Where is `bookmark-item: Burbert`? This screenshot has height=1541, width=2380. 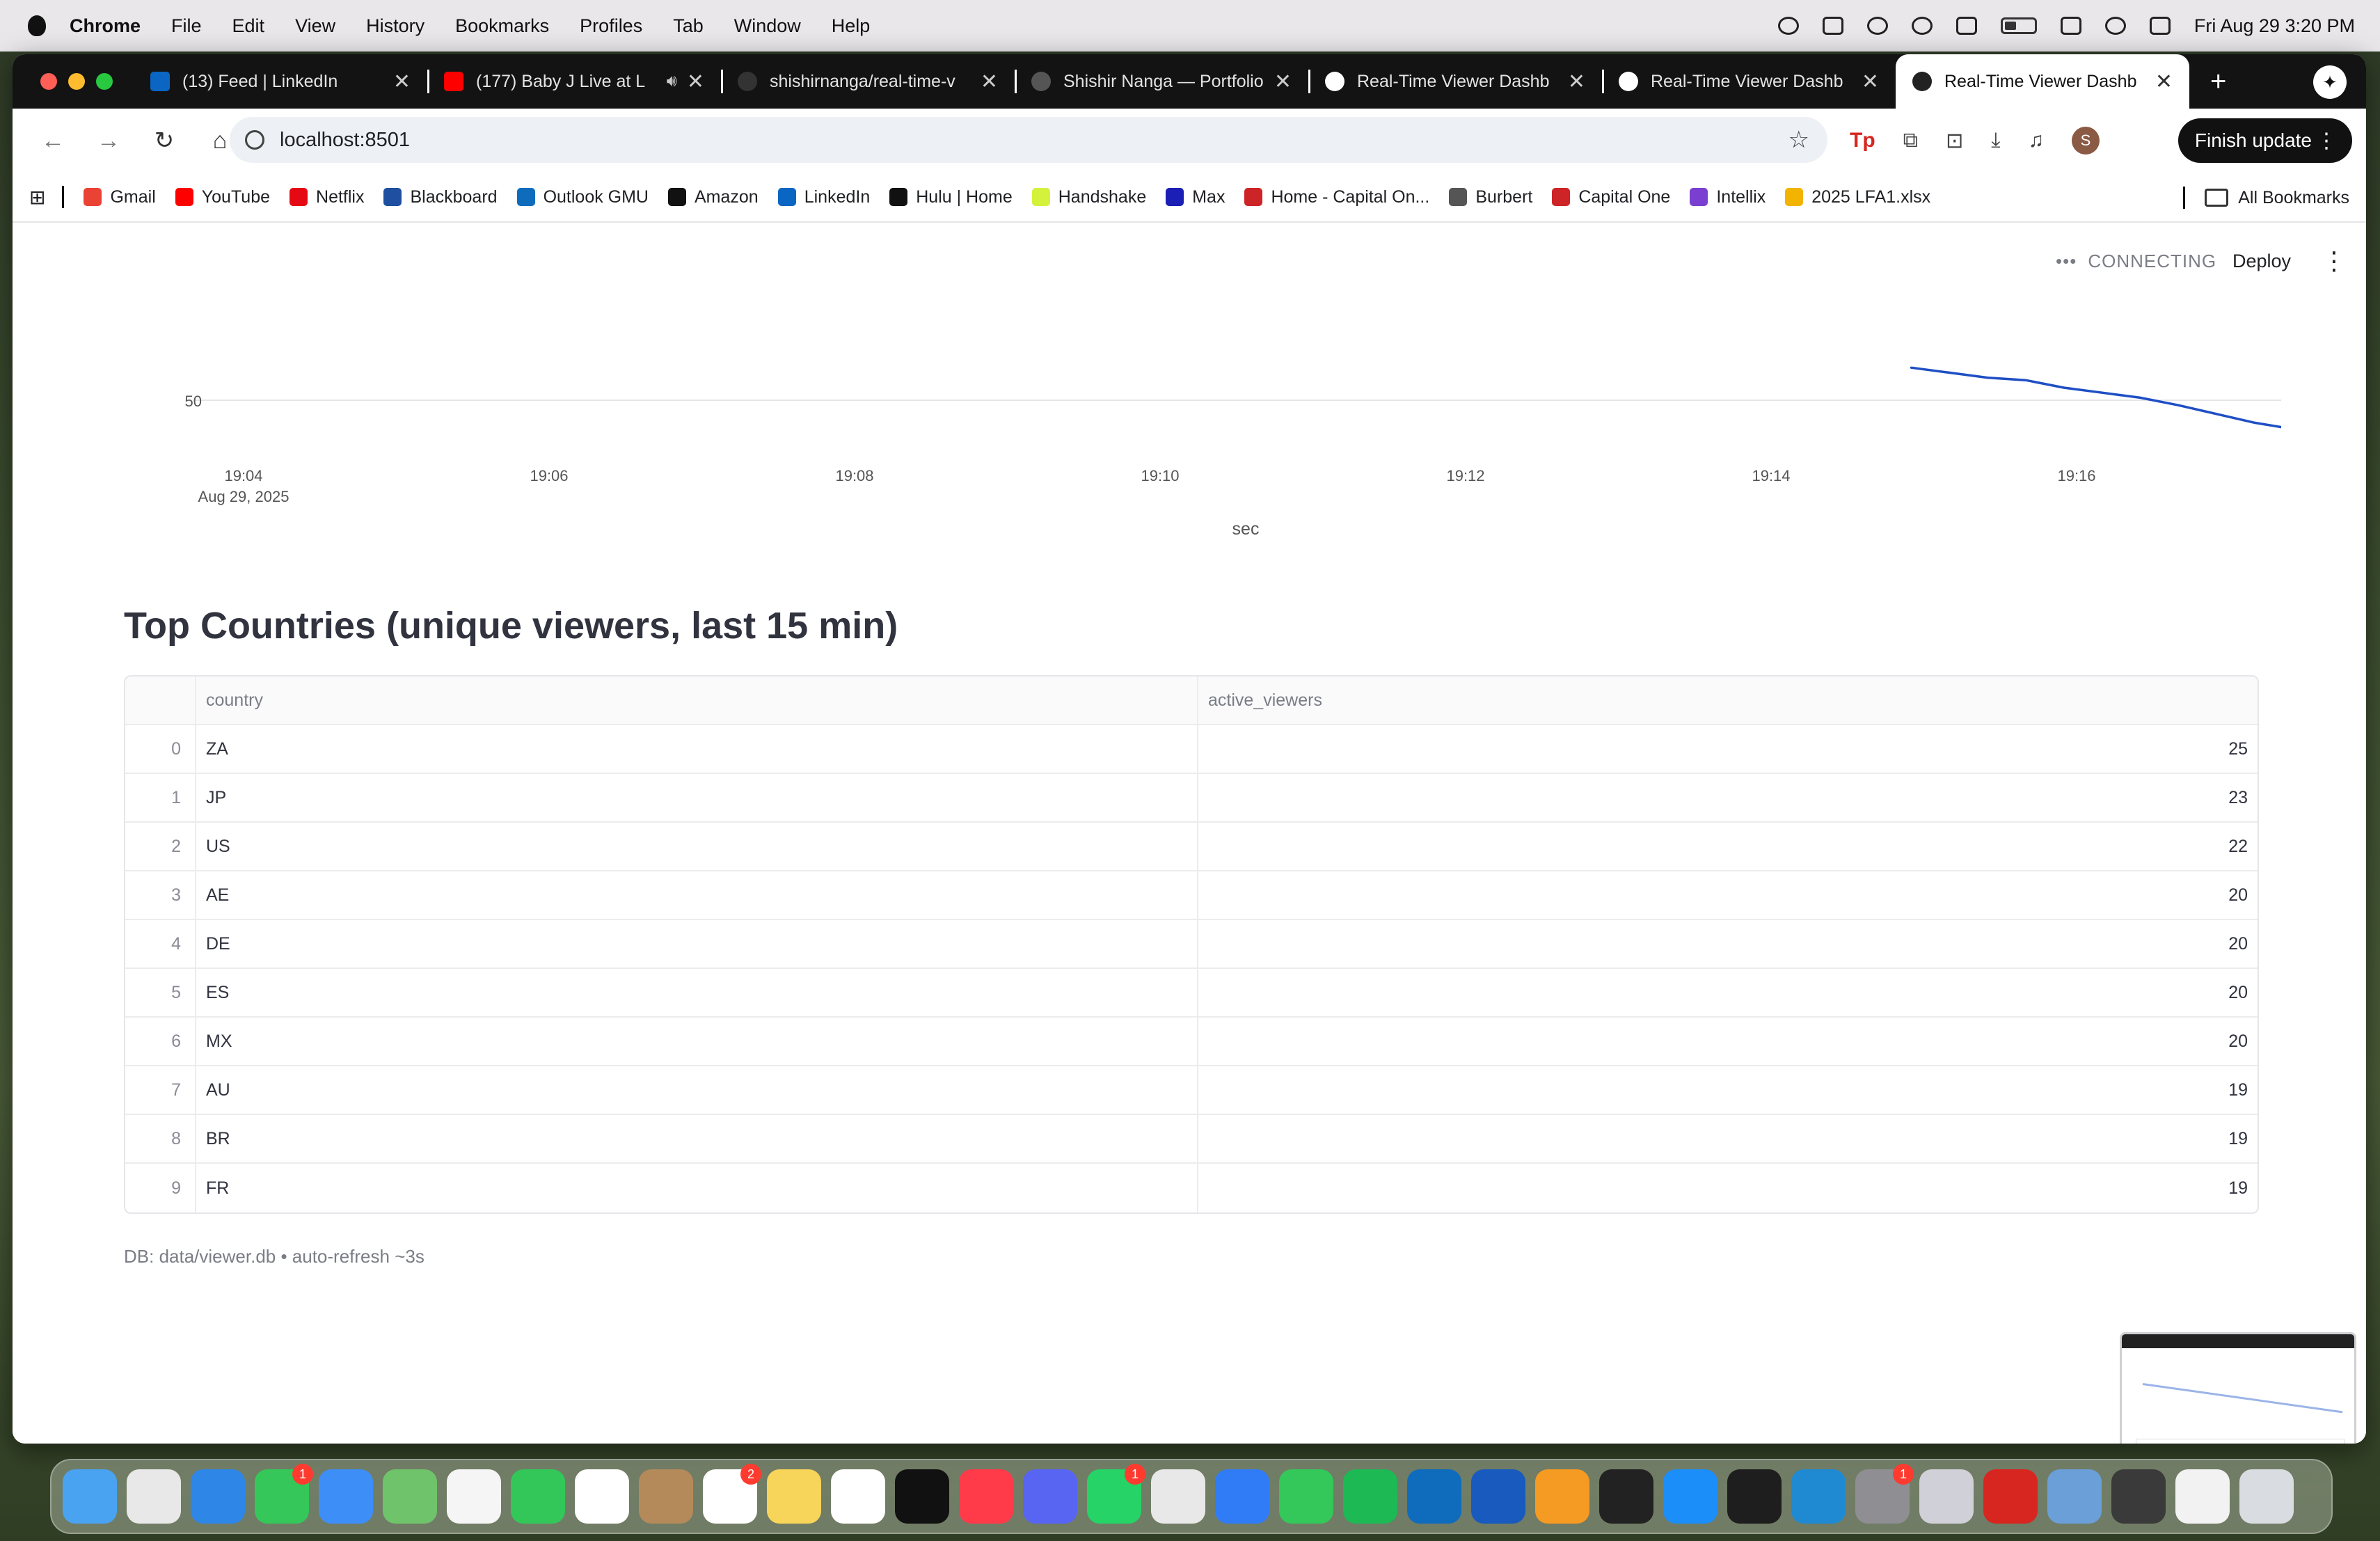 bookmark-item: Burbert is located at coordinates (1490, 197).